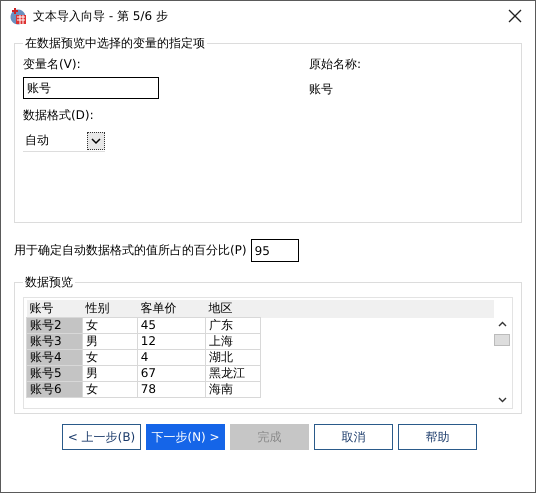 This screenshot has width=536, height=493. What do you see at coordinates (233, 390) in the screenshot?
I see `table-cell: 海南` at bounding box center [233, 390].